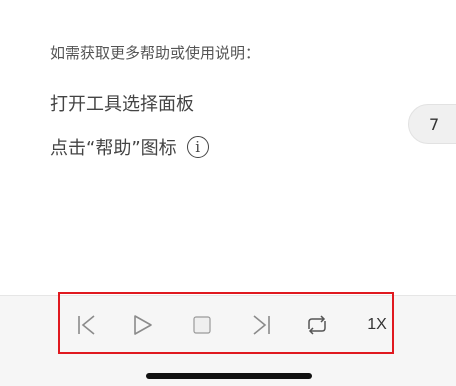 The image size is (456, 386). I want to click on skip-back-icon, so click(86, 325).